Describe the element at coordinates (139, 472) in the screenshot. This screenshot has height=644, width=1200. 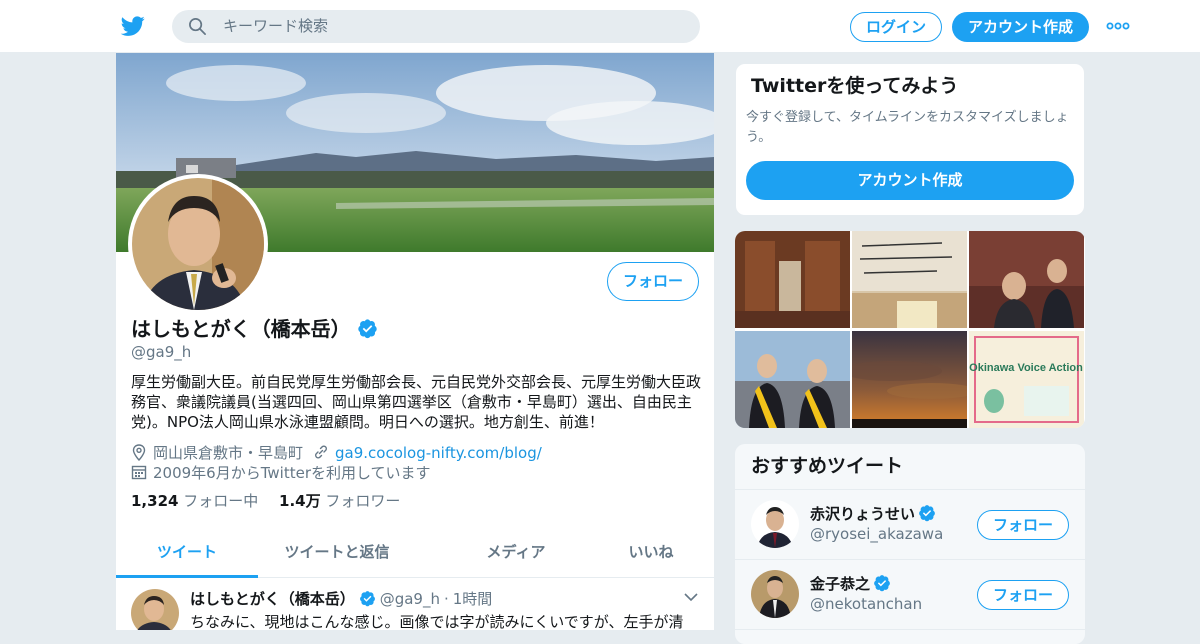
I see `calendar-icon` at that location.